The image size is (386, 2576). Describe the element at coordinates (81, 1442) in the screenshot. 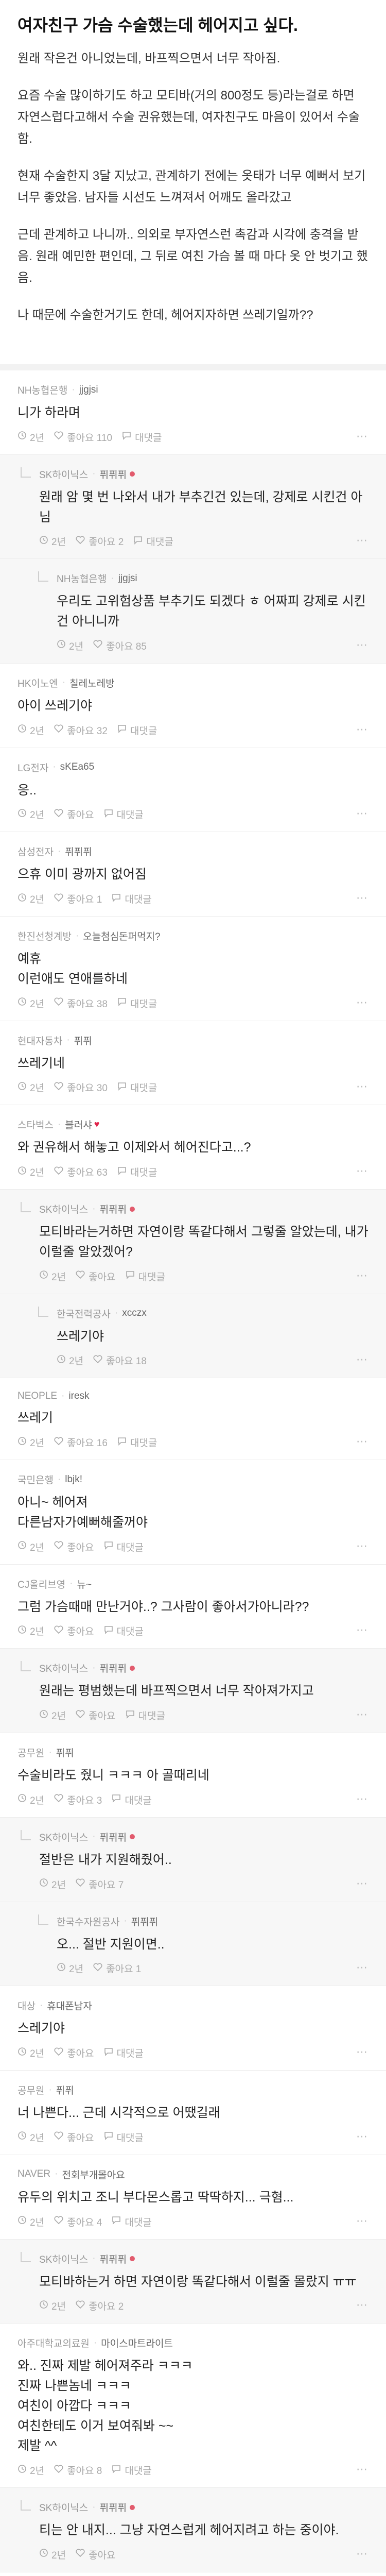

I see `like-button: 좋아요 16` at that location.